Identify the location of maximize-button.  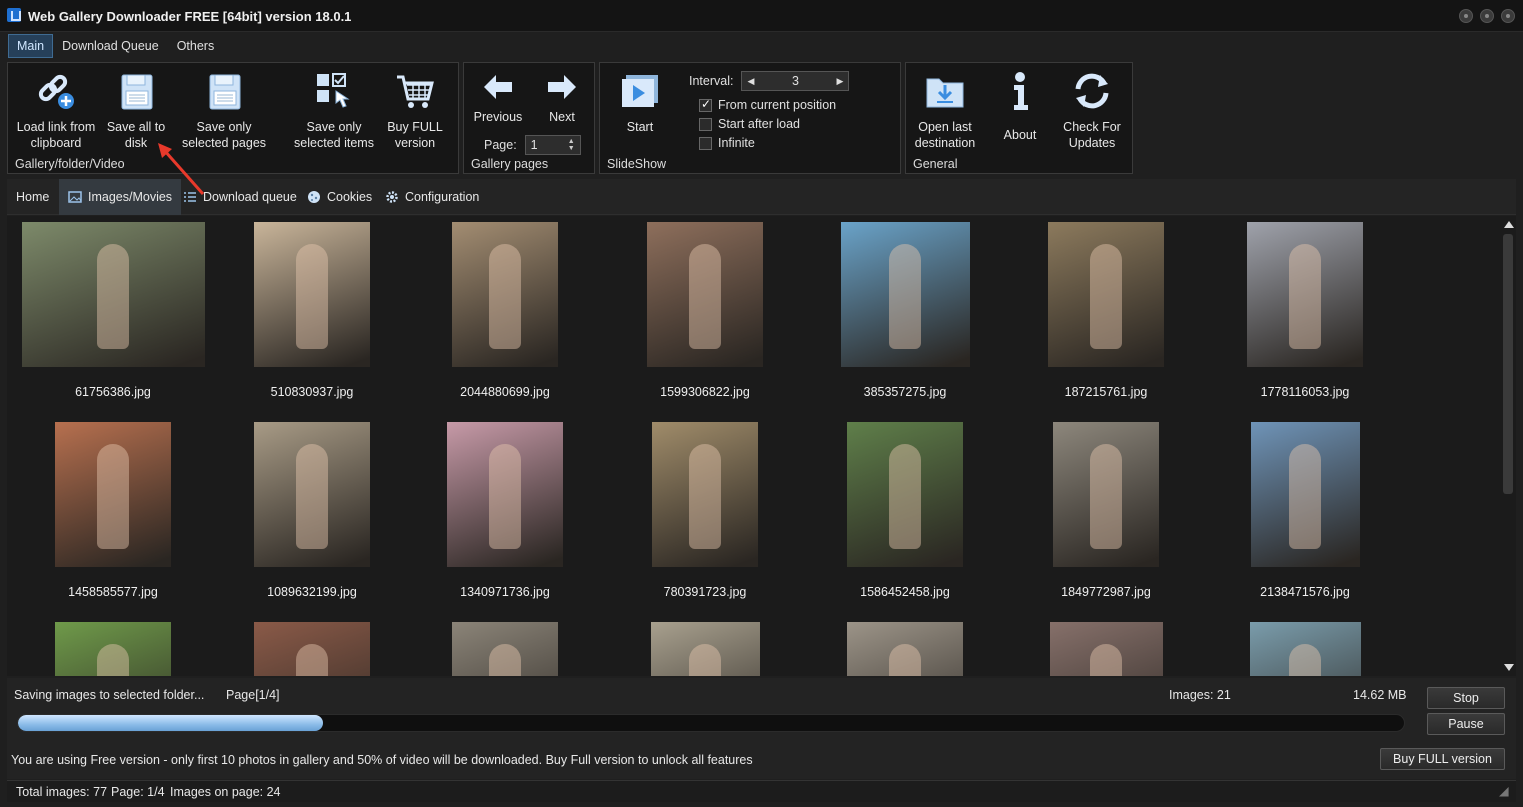
(1487, 16).